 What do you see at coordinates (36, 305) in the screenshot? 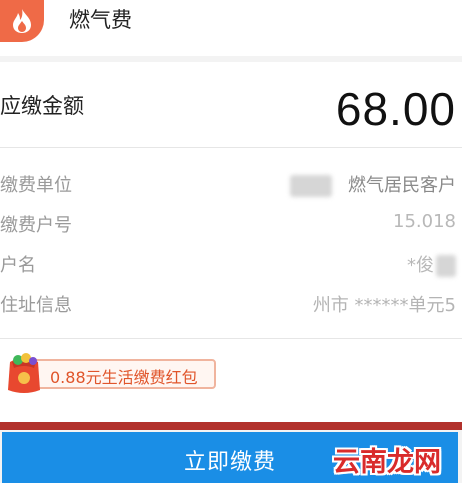
I see `row-label: 住址信息` at bounding box center [36, 305].